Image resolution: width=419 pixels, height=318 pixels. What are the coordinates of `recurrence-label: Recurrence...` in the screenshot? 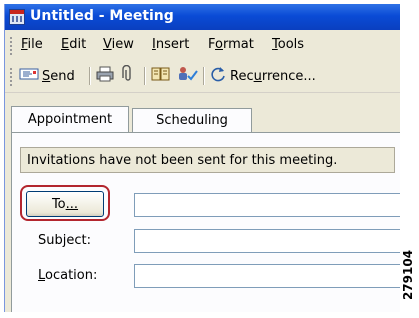 It's located at (273, 76).